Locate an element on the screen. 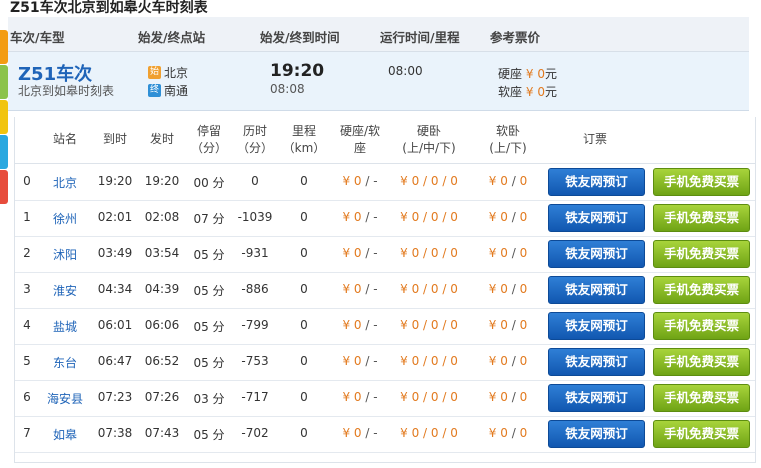 This screenshot has width=761, height=468. row-index: 5 is located at coordinates (27, 361).